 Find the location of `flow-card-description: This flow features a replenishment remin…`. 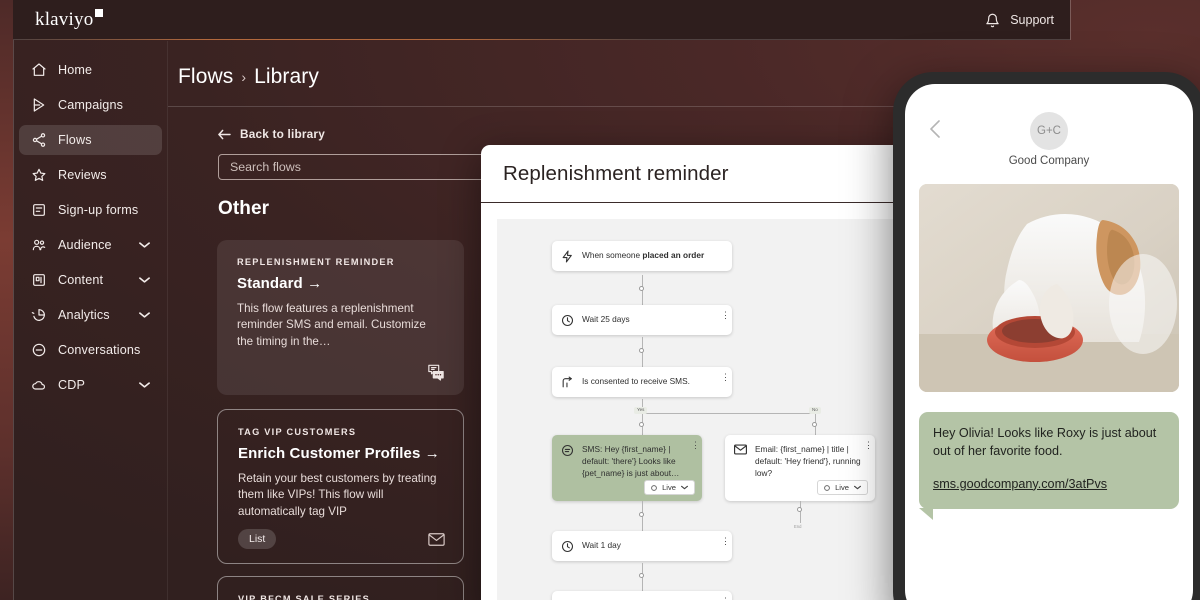

flow-card-description: This flow features a replenishment remin… is located at coordinates (331, 325).